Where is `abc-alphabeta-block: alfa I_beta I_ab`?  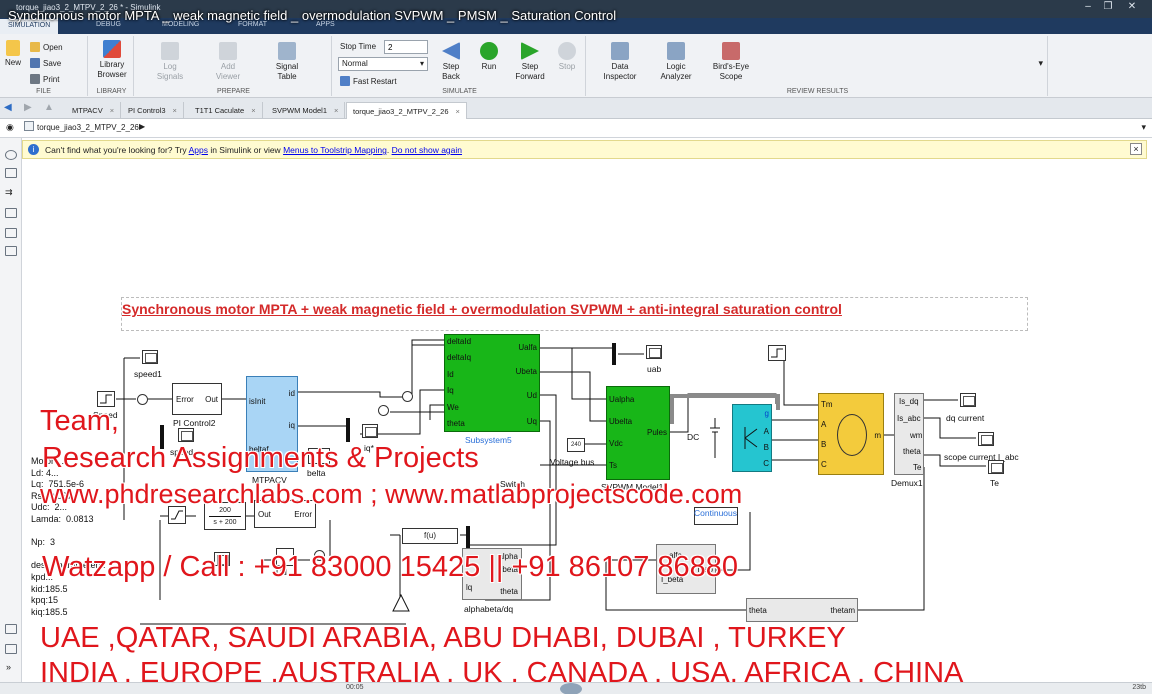
abc-alphabeta-block: alfa I_beta I_ab is located at coordinates (686, 569).